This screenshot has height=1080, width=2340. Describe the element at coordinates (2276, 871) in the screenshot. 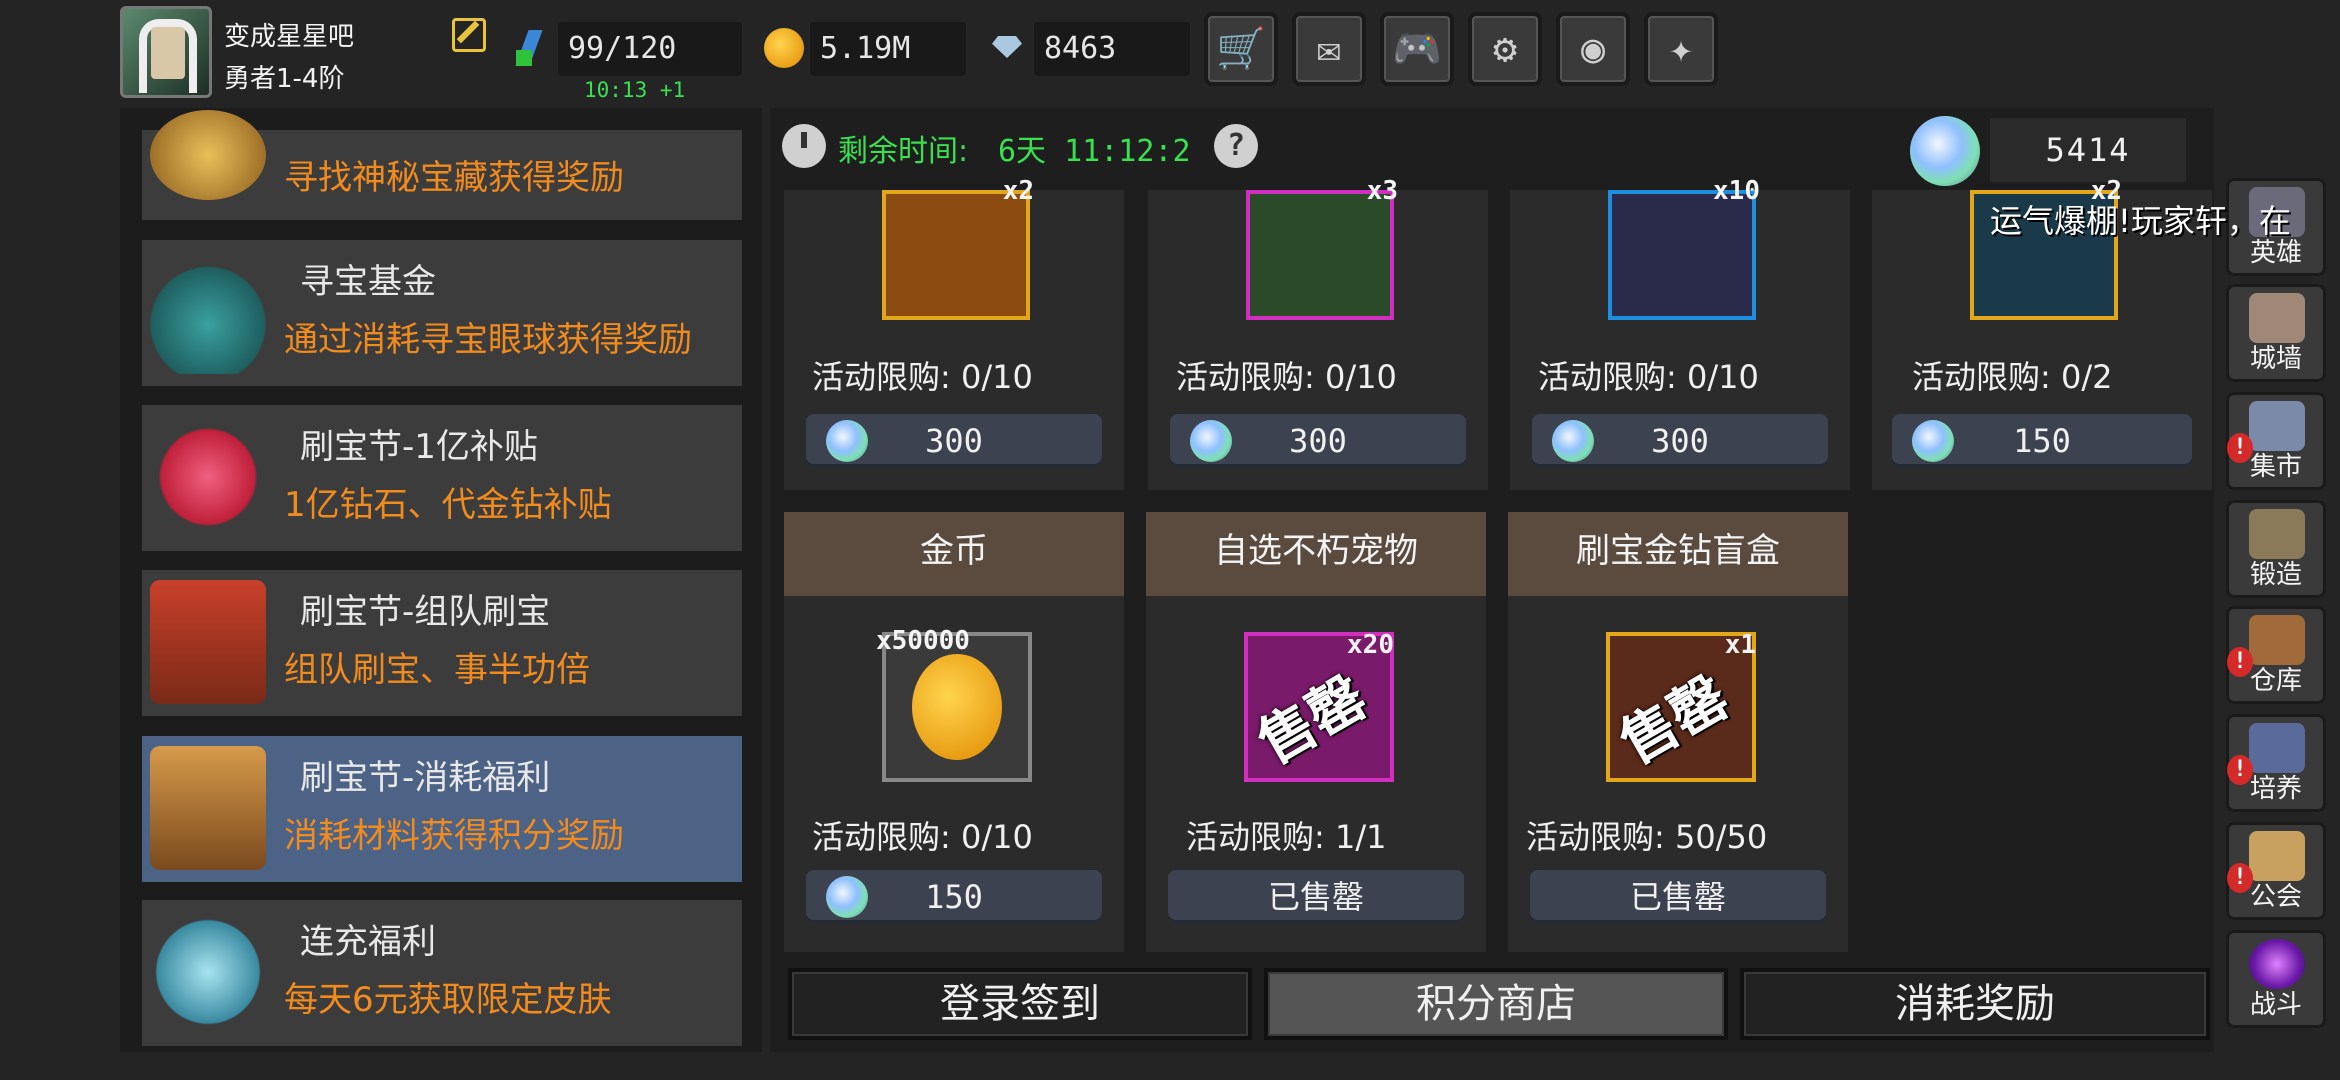

I see `nav-guild: ! 公会` at that location.